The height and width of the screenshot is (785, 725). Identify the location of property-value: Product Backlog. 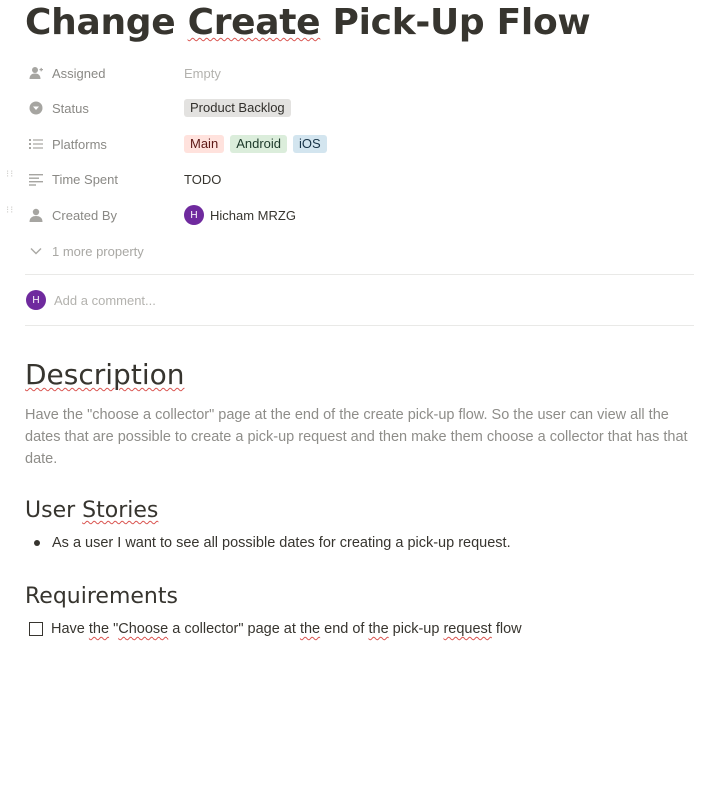
(240, 108).